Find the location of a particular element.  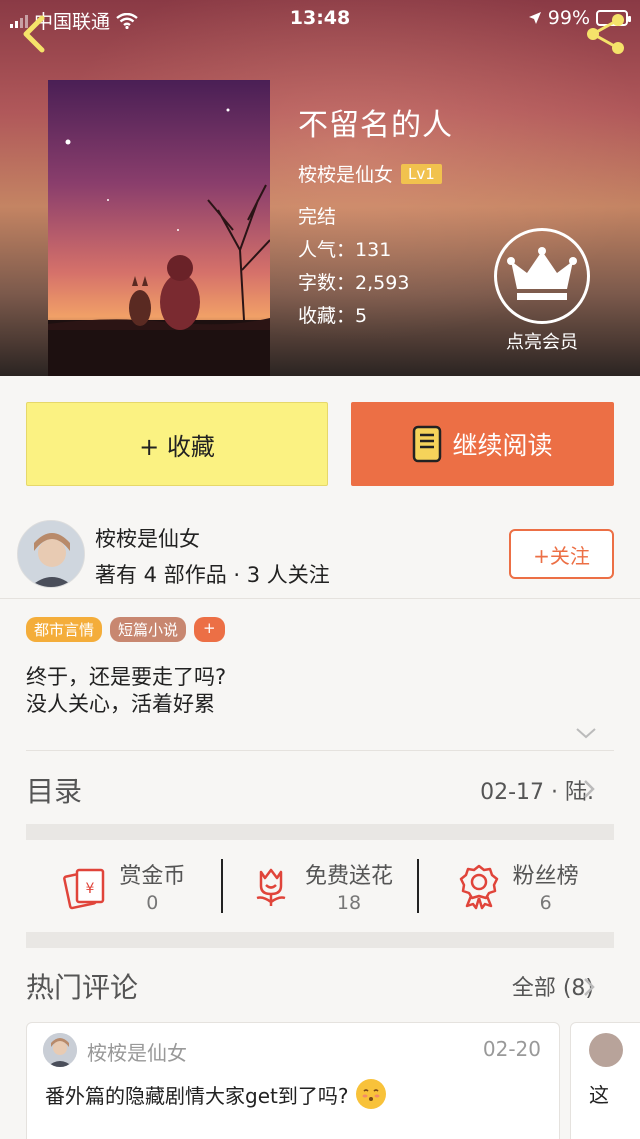

stat-value: 18 is located at coordinates (349, 903).